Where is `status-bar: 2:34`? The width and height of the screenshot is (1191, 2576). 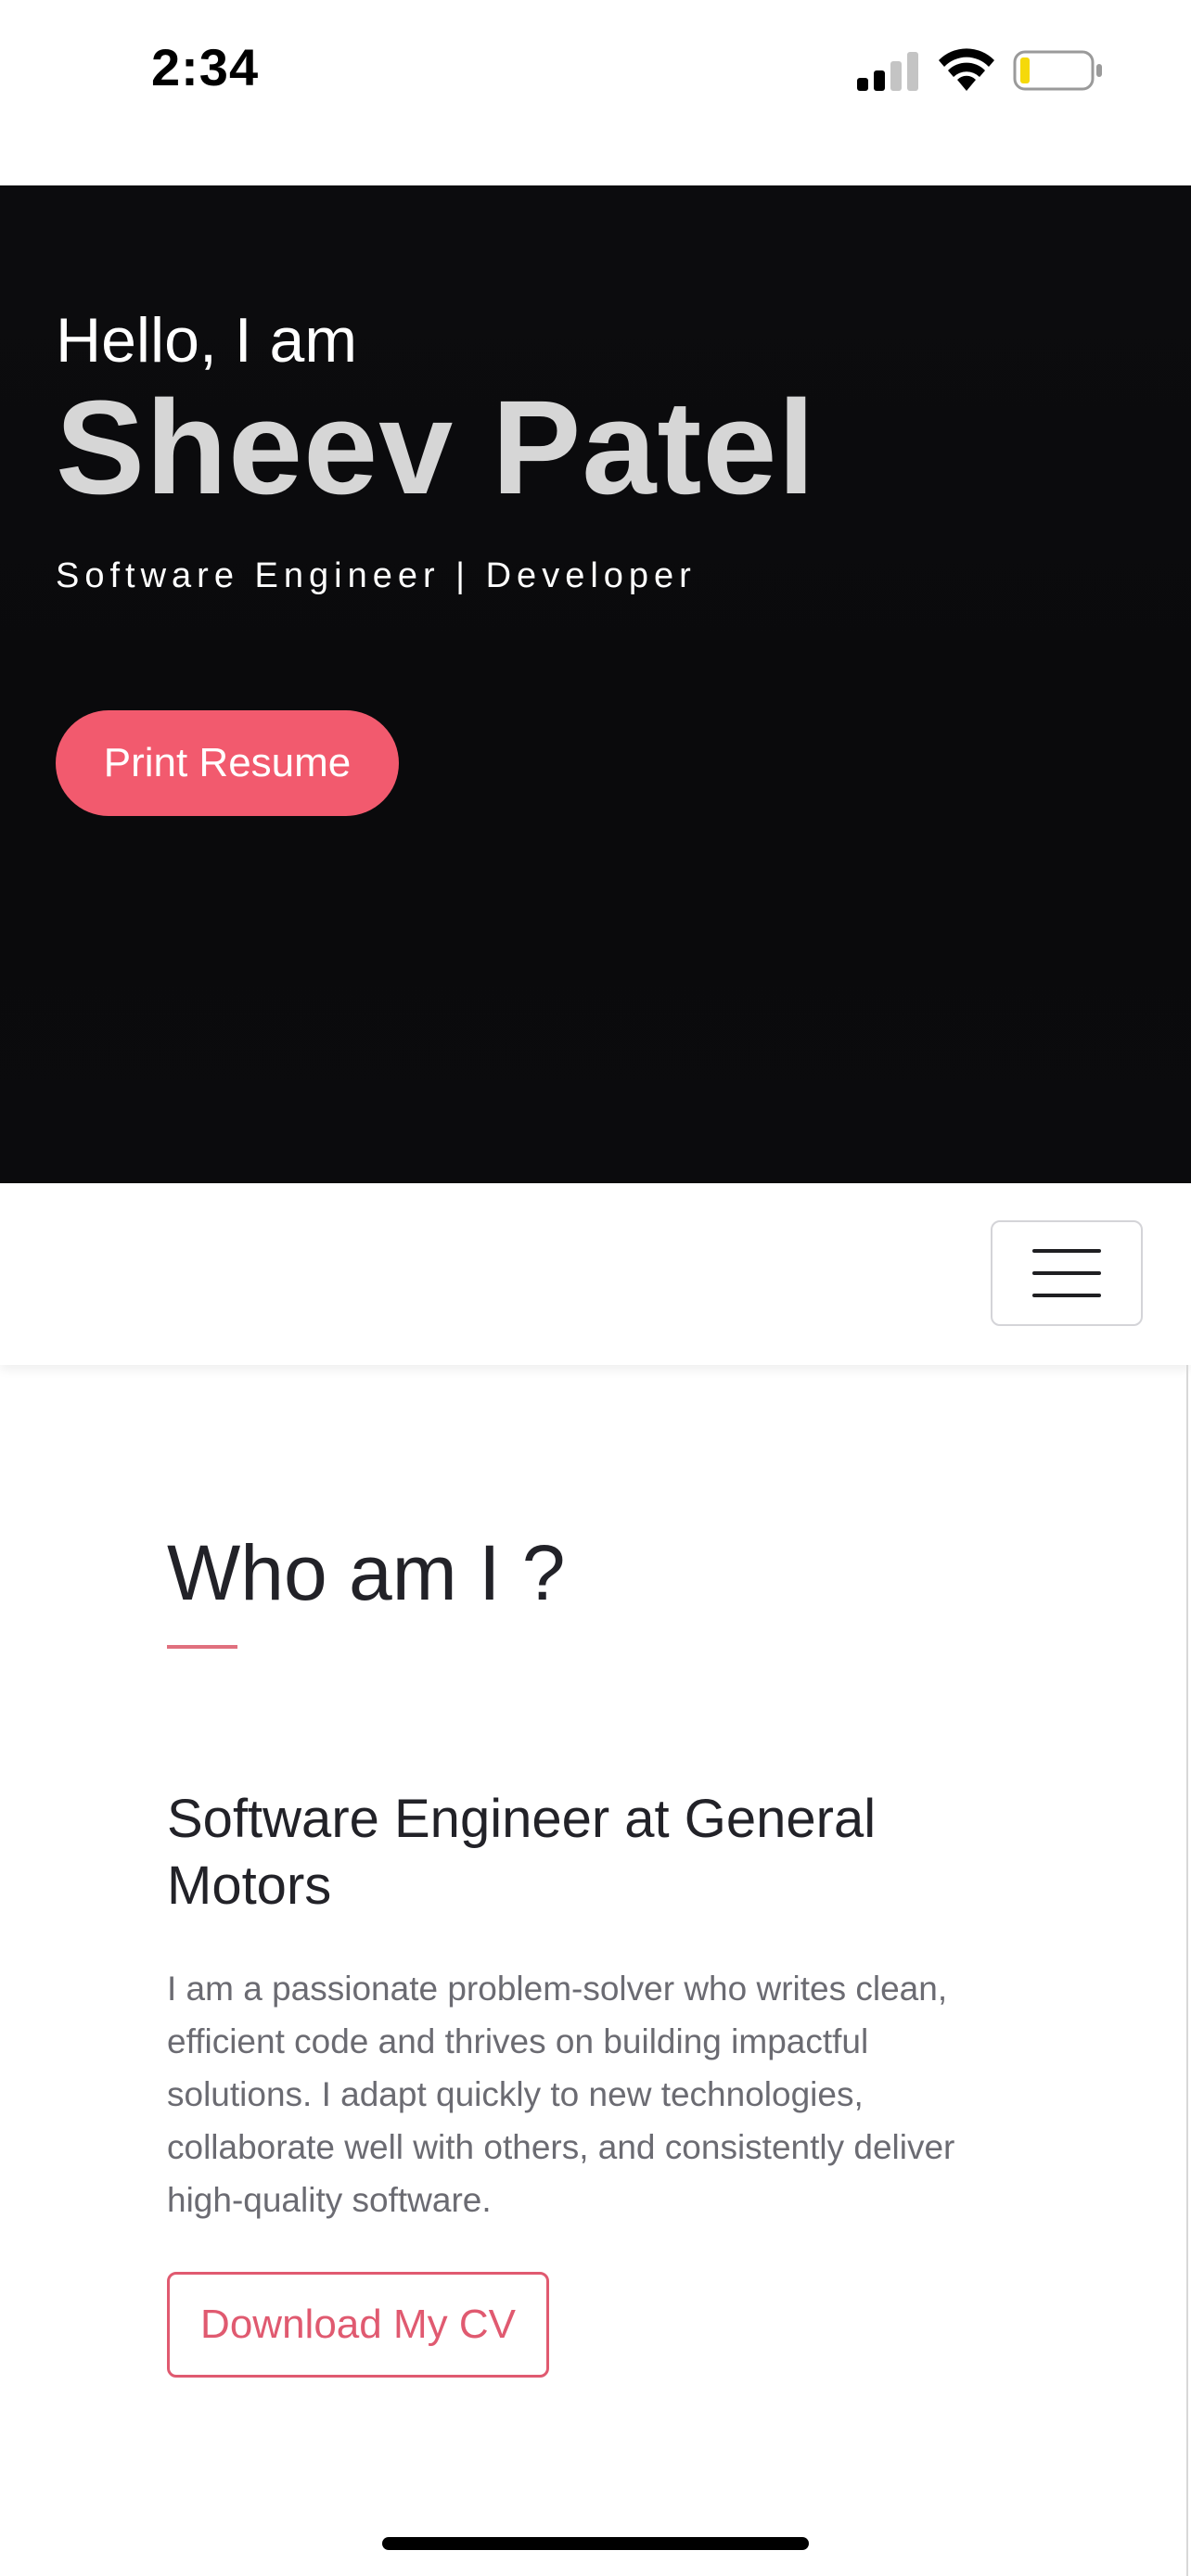 status-bar: 2:34 is located at coordinates (595, 92).